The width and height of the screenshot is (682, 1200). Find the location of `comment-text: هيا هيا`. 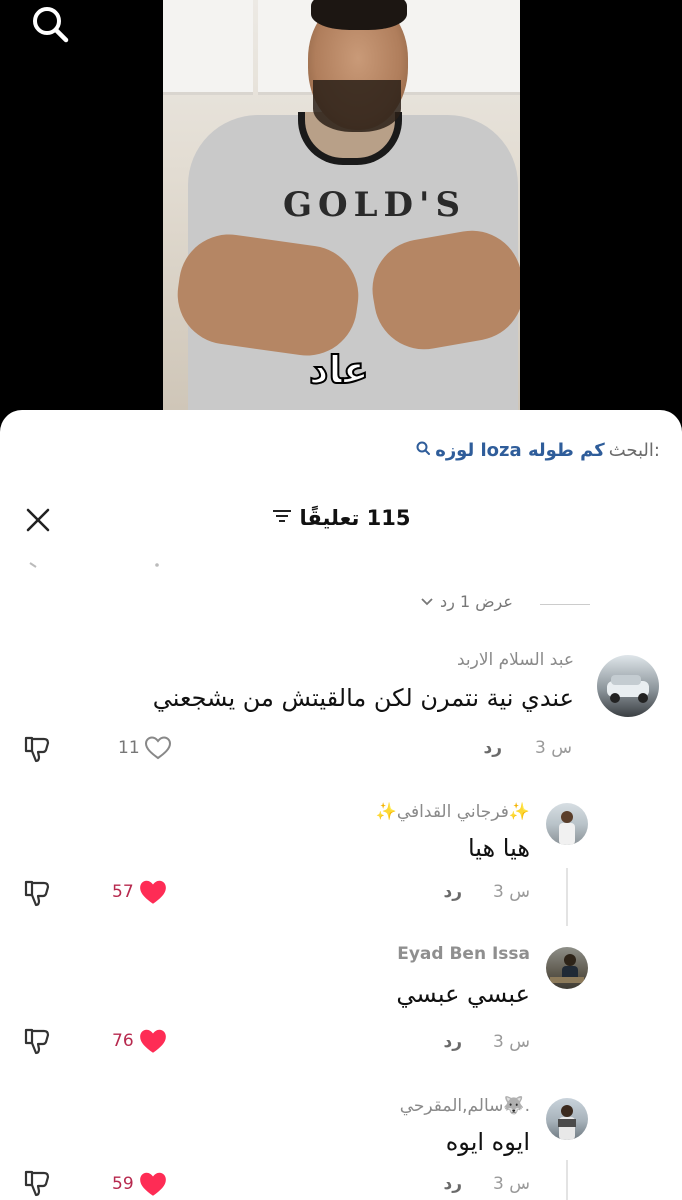

comment-text: هيا هيا is located at coordinates (498, 848).